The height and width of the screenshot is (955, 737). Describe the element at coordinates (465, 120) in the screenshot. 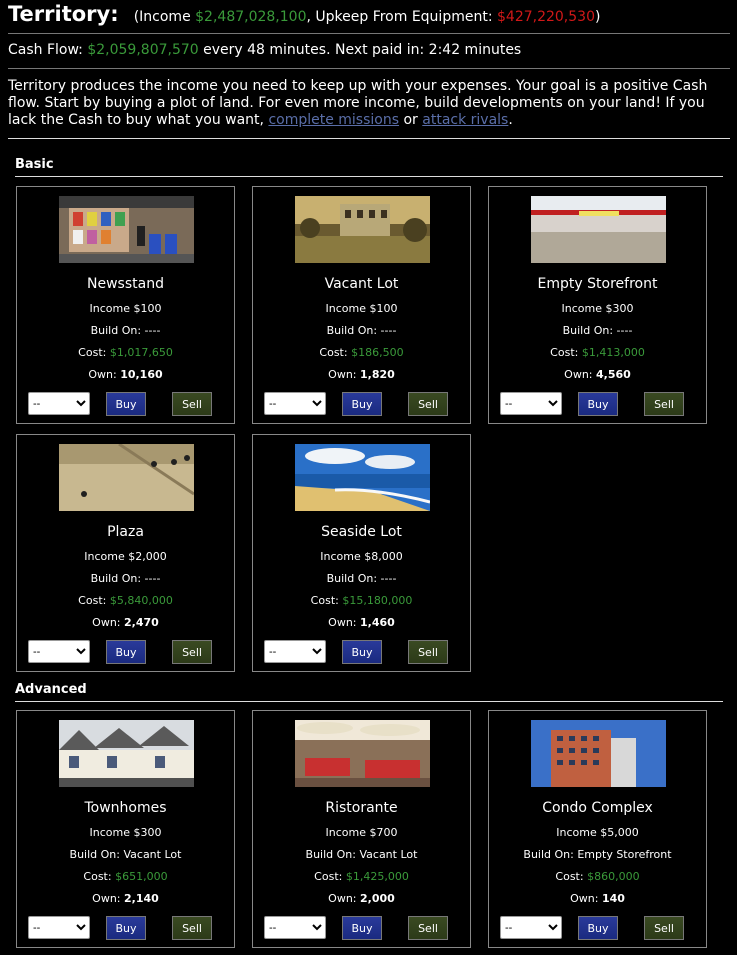

I see `attack-rivals-link: attack rivals` at that location.